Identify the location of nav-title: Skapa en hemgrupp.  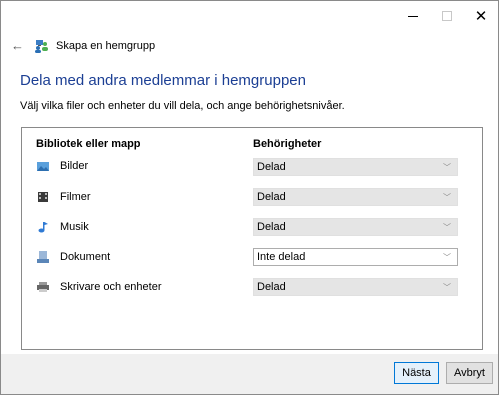
(106, 45).